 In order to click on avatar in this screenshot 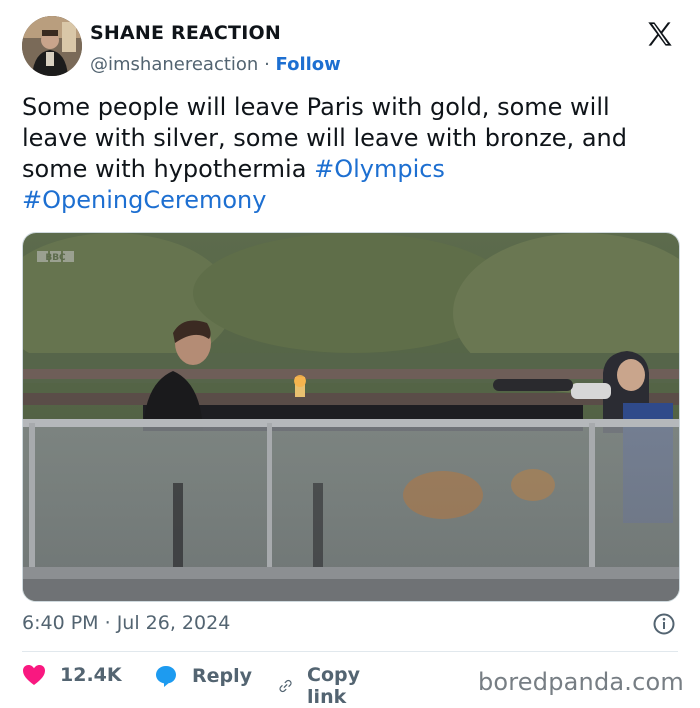, I will do `click(52, 46)`.